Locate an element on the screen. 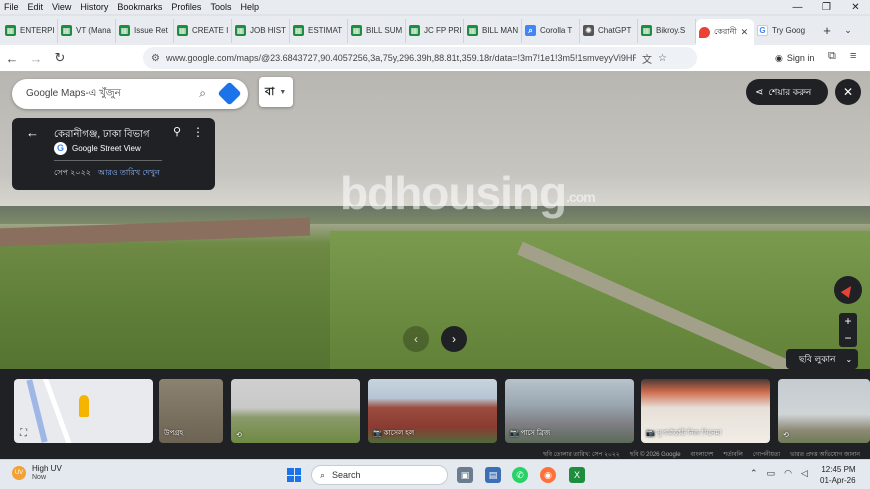 This screenshot has height=489, width=870. tab-list-chevron-icon: ⌄ is located at coordinates (848, 30).